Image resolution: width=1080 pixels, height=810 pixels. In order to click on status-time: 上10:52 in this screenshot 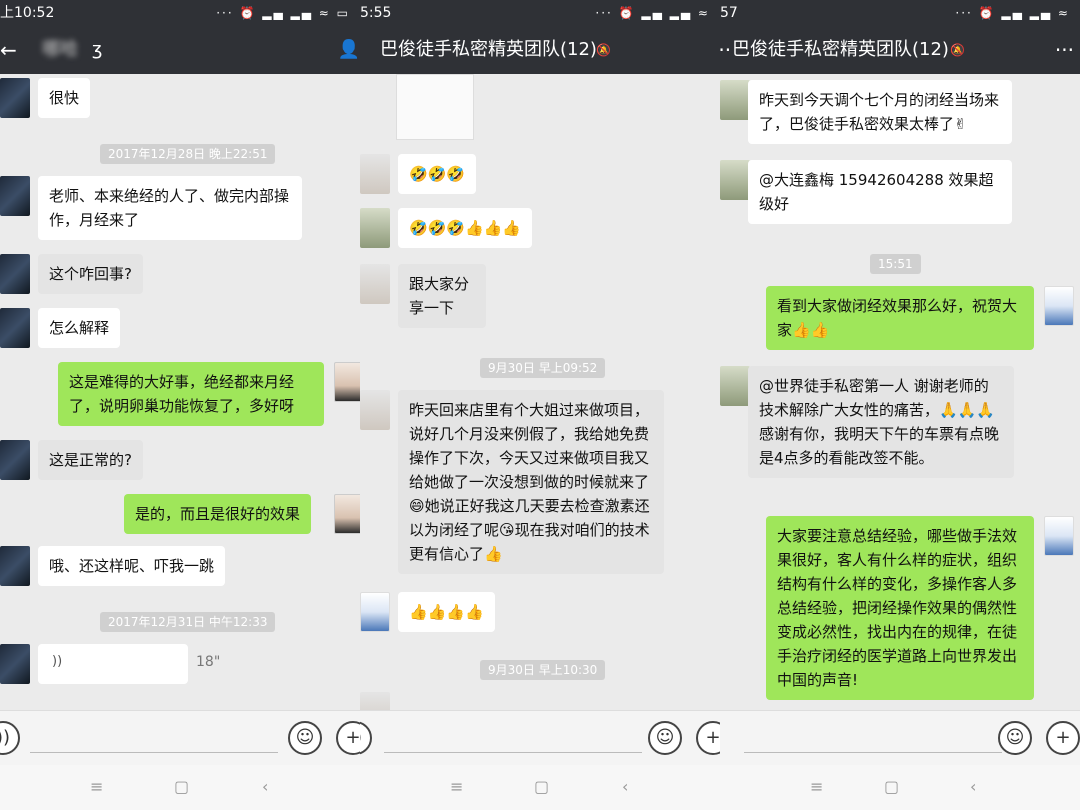, I will do `click(27, 13)`.